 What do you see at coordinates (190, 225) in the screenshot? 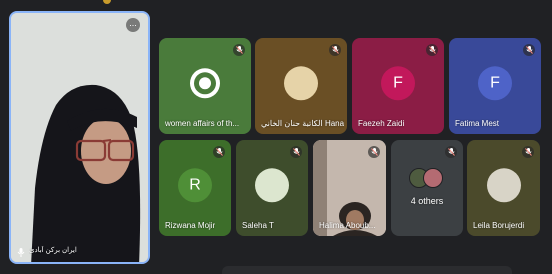
I see `participant-name: Rizwana Mojir` at bounding box center [190, 225].